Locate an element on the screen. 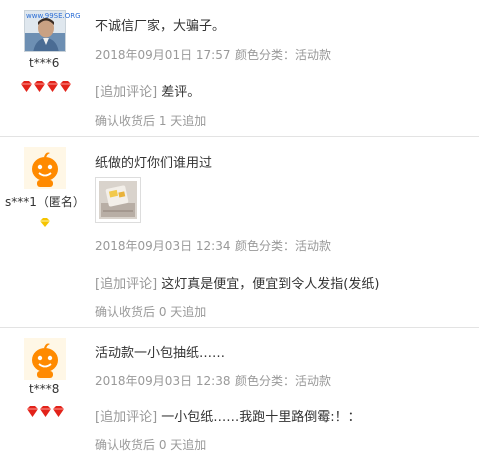  avatar: www.99SE.ORG is located at coordinates (52, 31).